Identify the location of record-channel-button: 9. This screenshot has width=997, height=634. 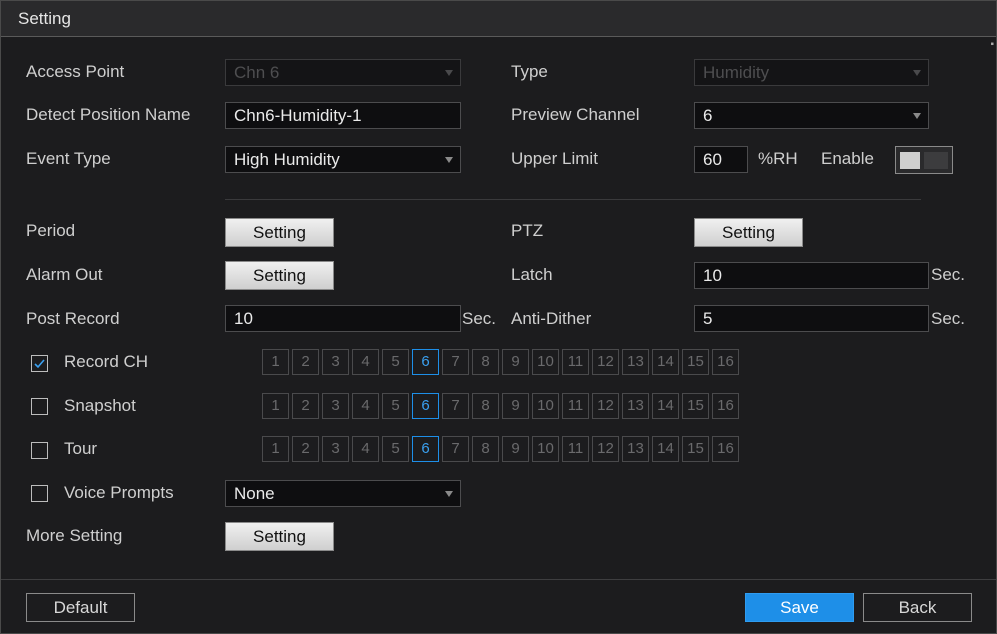
(515, 362).